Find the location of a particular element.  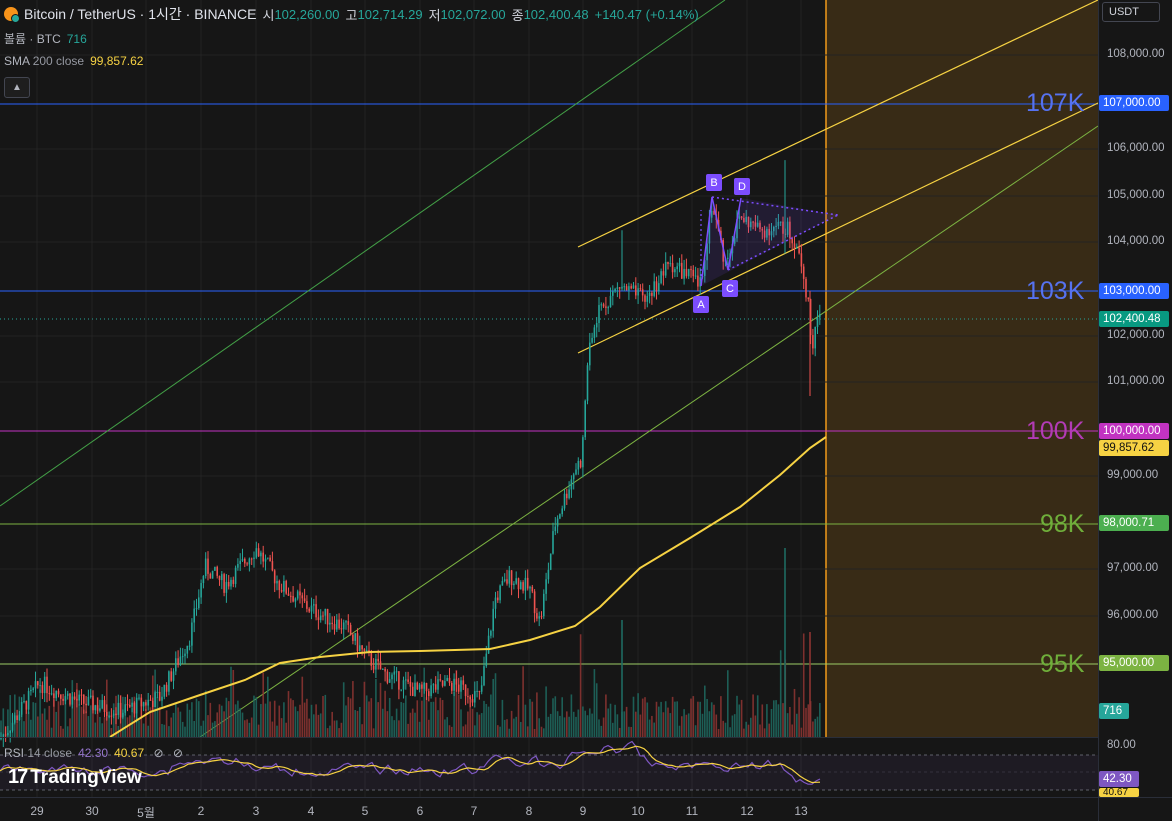

sma-legend: SMA 200 close 99,857.62 is located at coordinates (73, 61).